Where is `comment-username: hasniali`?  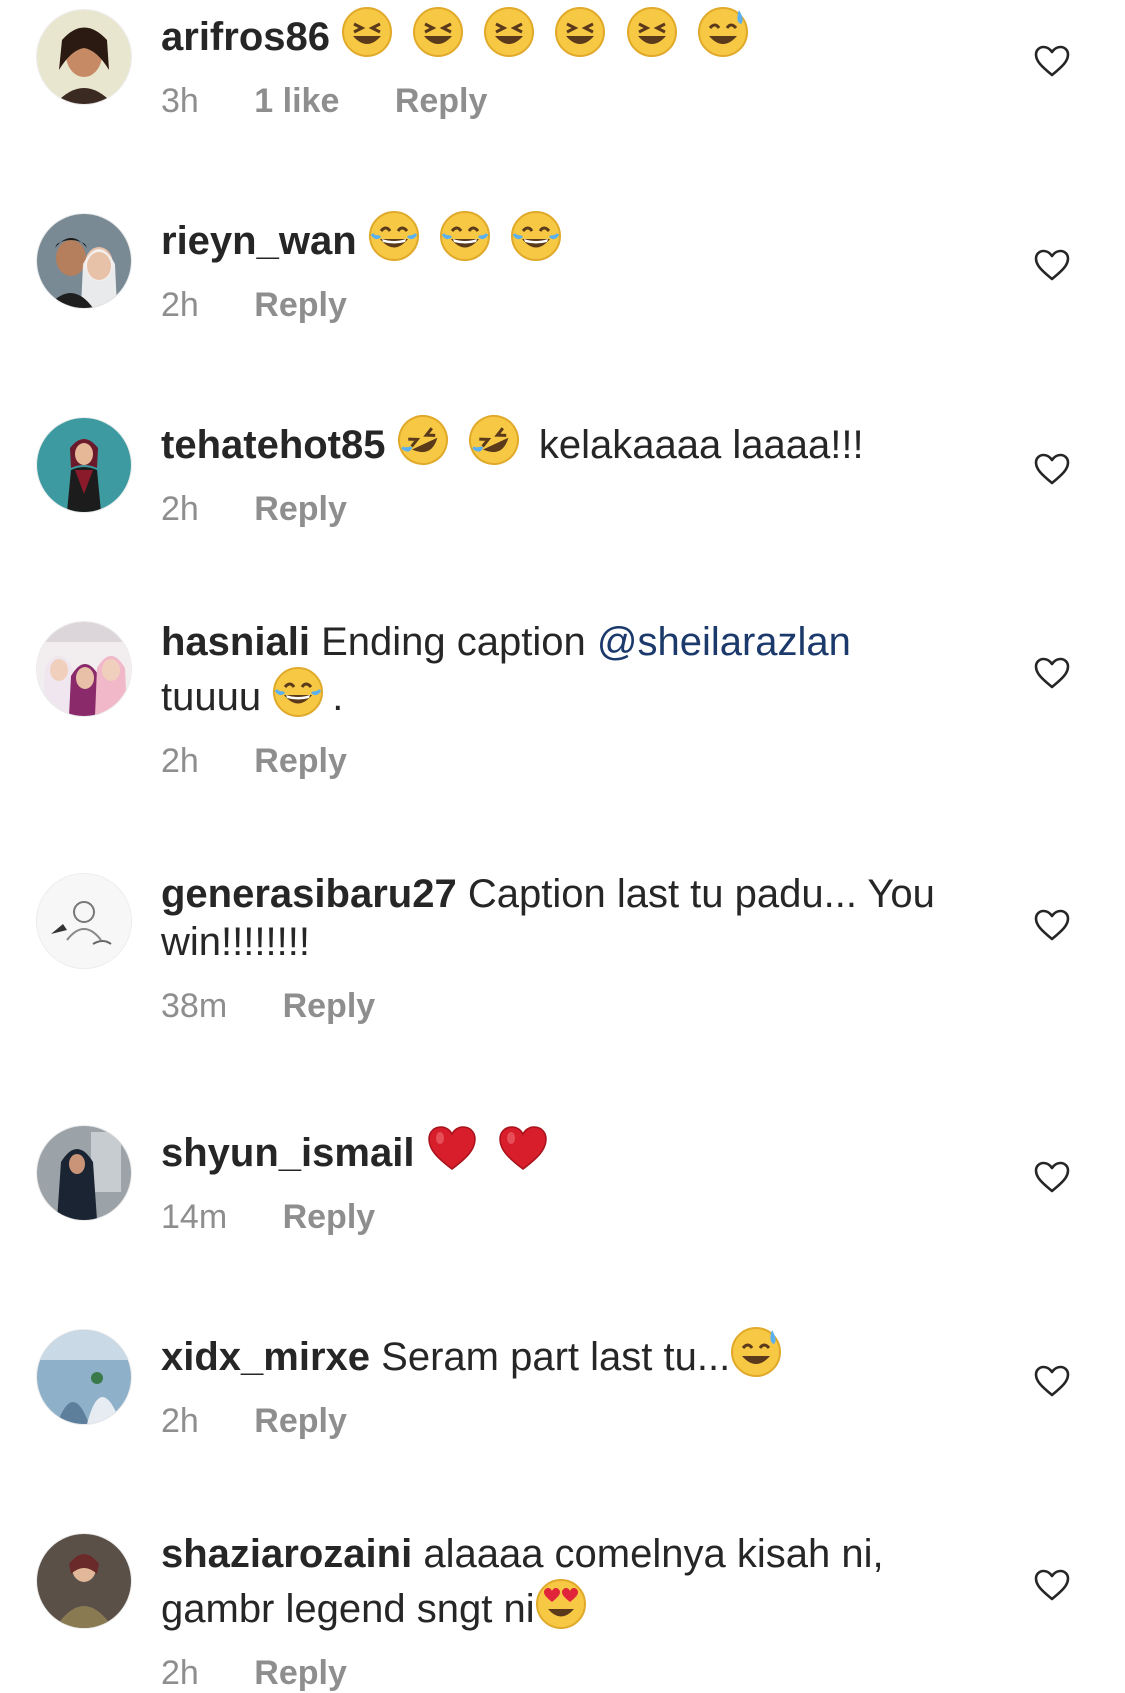 comment-username: hasniali is located at coordinates (235, 642).